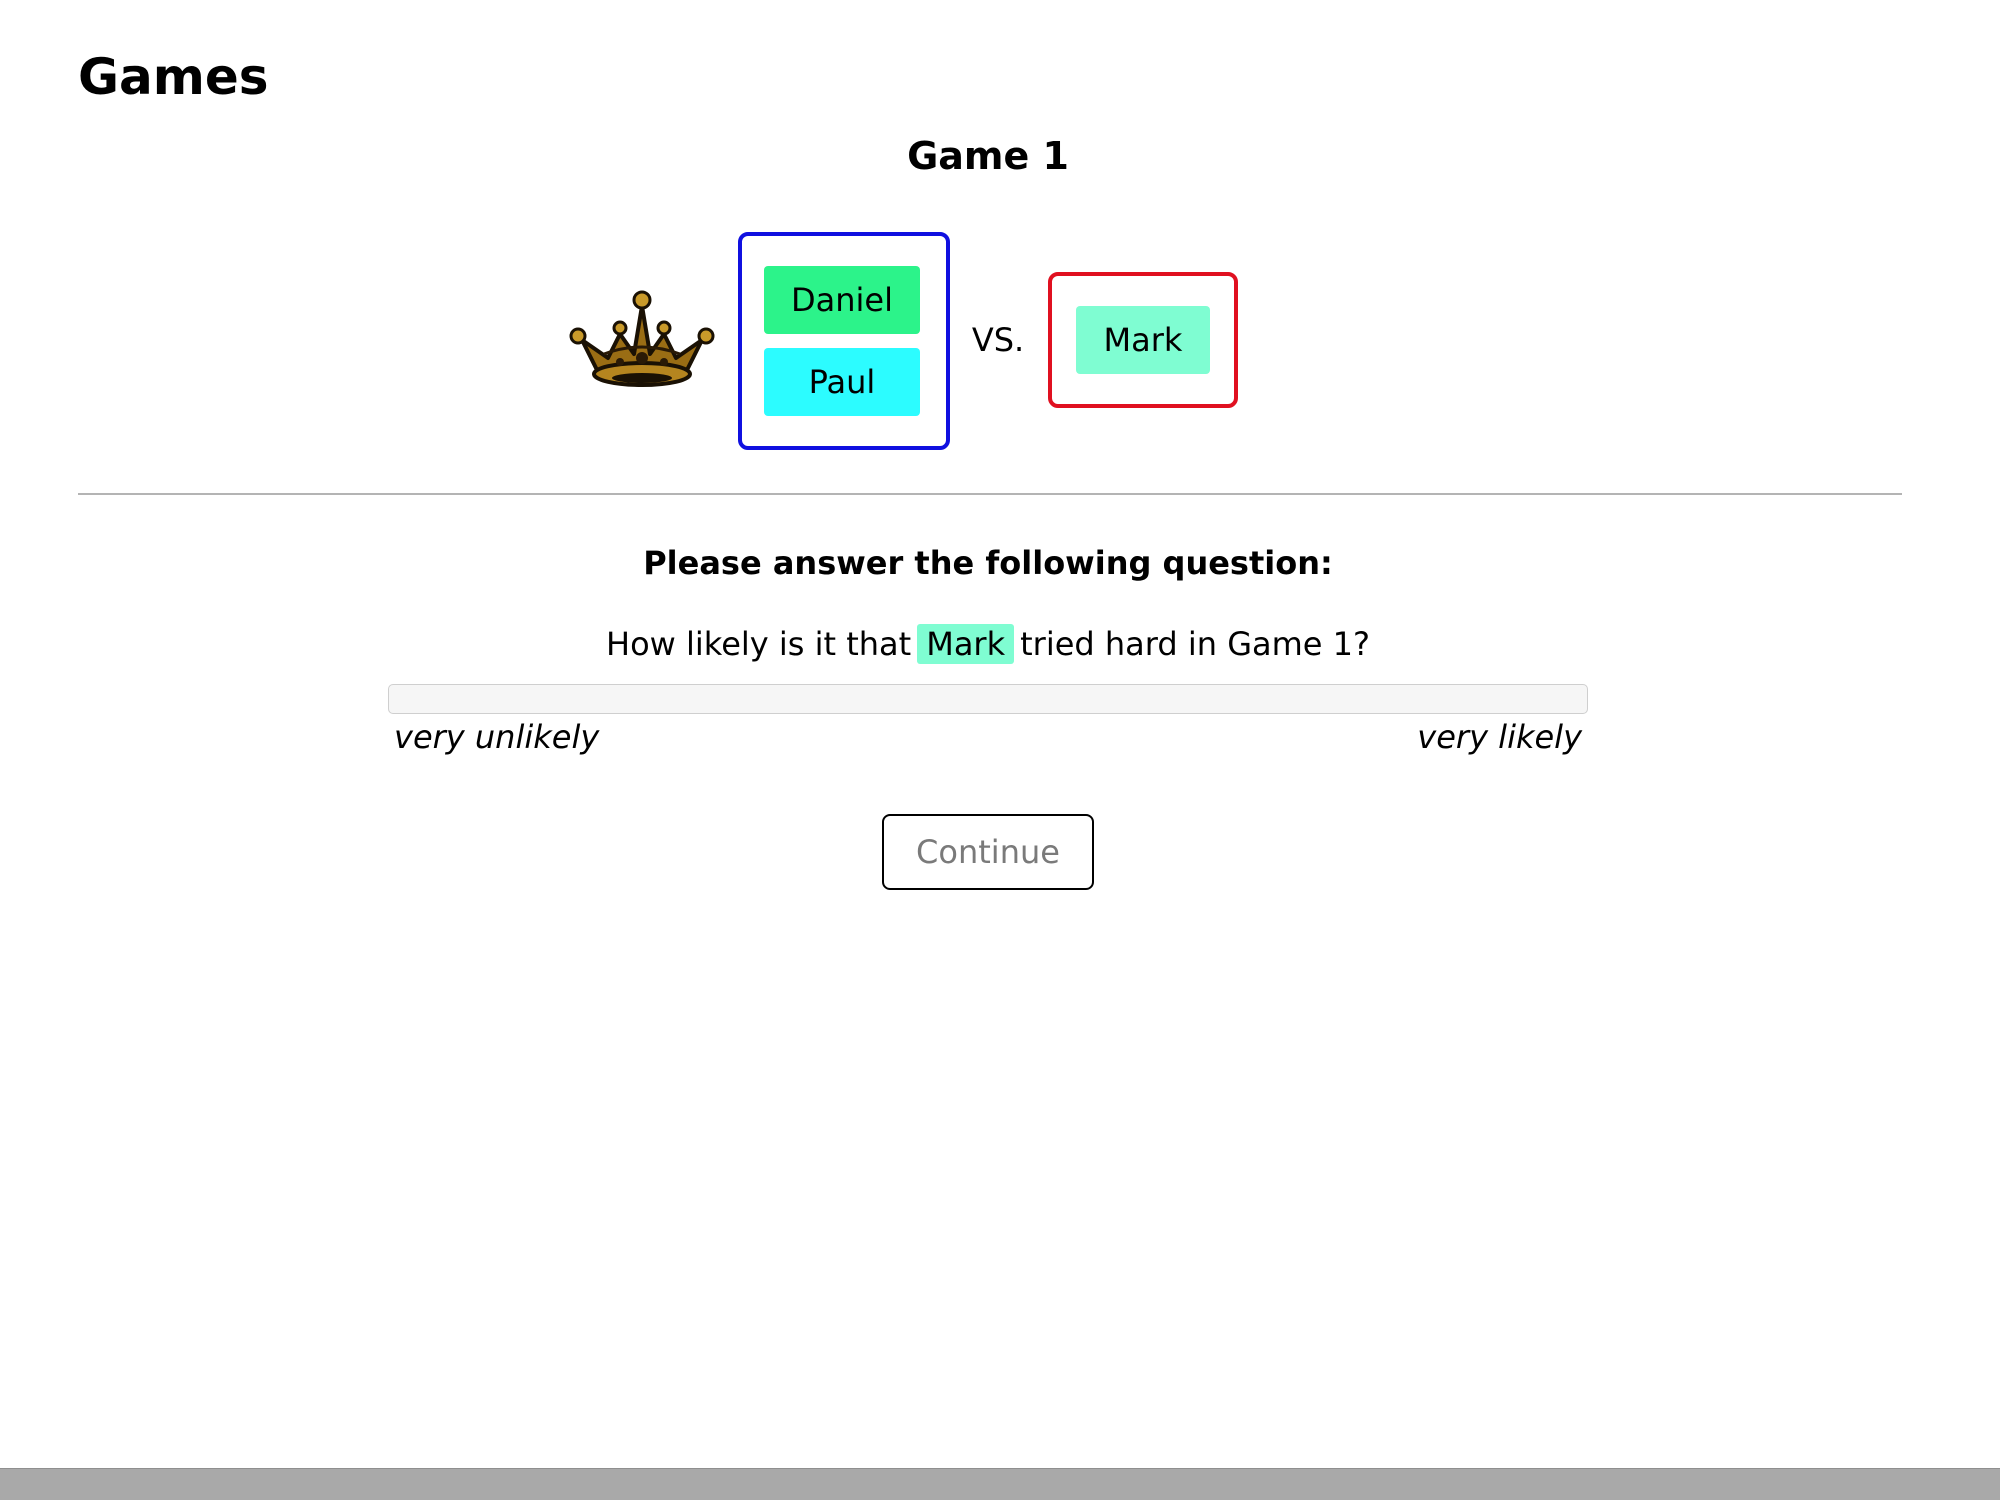  I want to click on question-text-before: How likely is it that, so click(759, 644).